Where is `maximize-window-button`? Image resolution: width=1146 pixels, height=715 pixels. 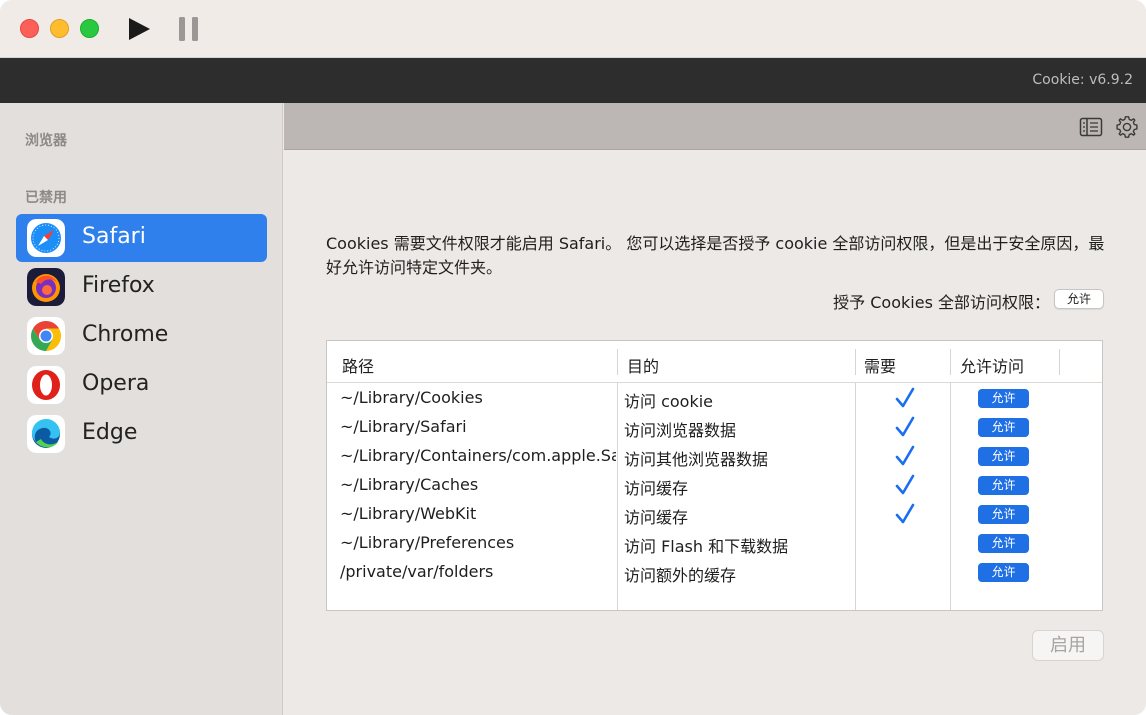
maximize-window-button is located at coordinates (89, 28).